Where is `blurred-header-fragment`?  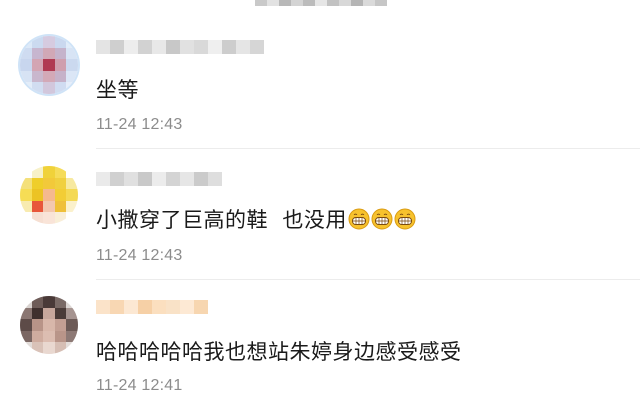 blurred-header-fragment is located at coordinates (320, 5).